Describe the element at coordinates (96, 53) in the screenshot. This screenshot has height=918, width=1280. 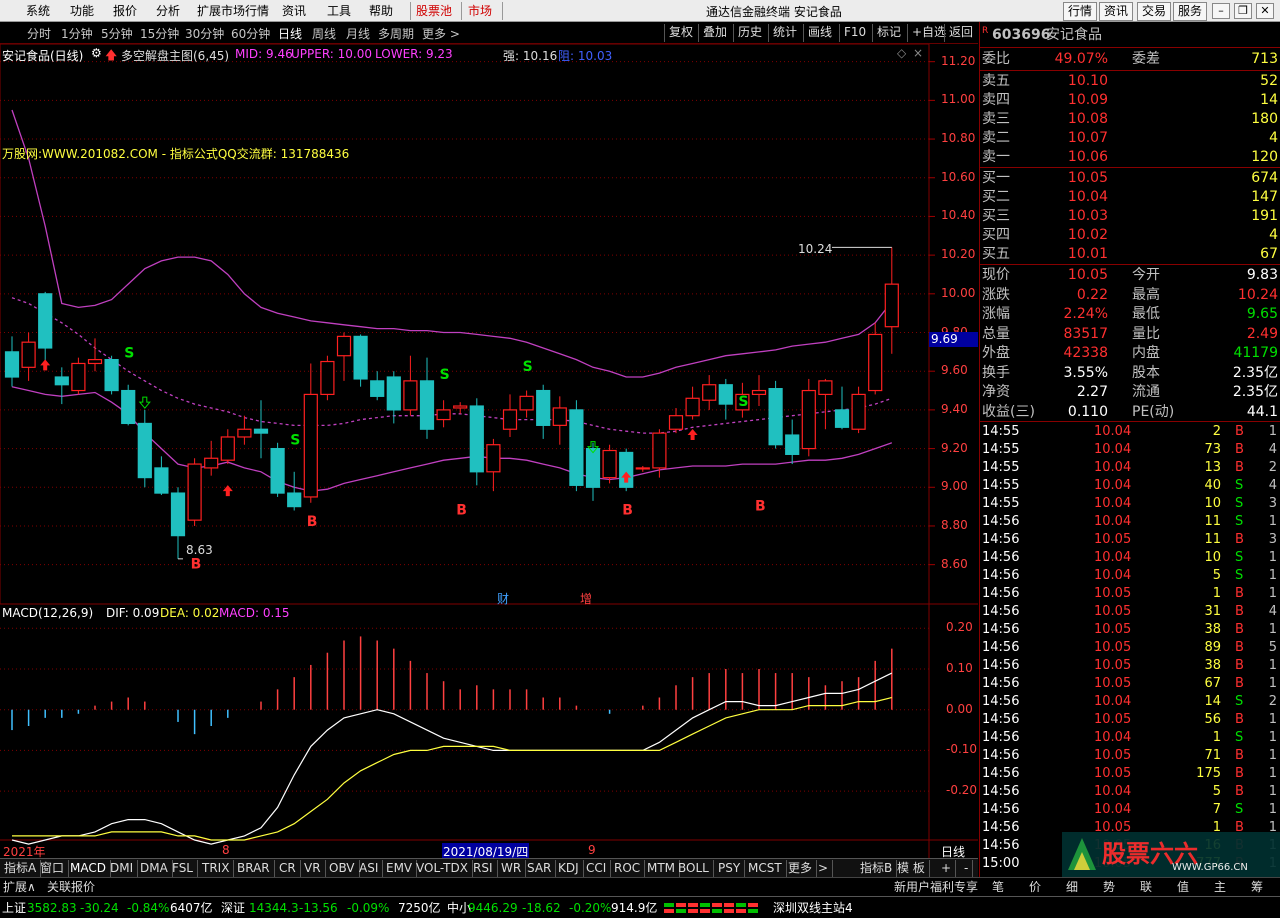
I see `gear-icon: ⚙` at that location.